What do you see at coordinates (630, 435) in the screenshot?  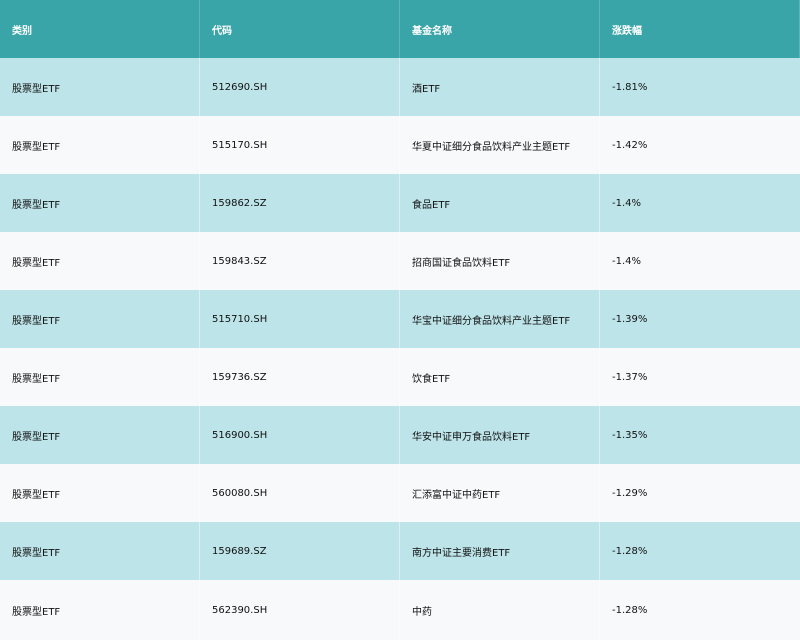 I see `cell-change: -1.35%` at bounding box center [630, 435].